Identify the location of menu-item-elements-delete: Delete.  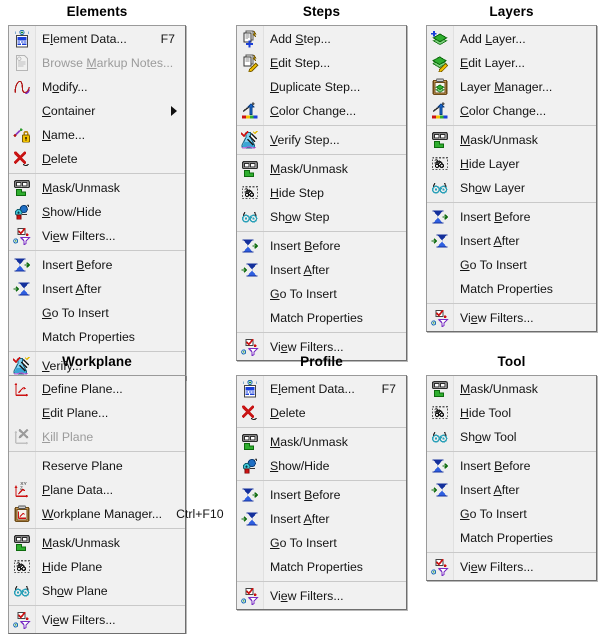
(97, 159).